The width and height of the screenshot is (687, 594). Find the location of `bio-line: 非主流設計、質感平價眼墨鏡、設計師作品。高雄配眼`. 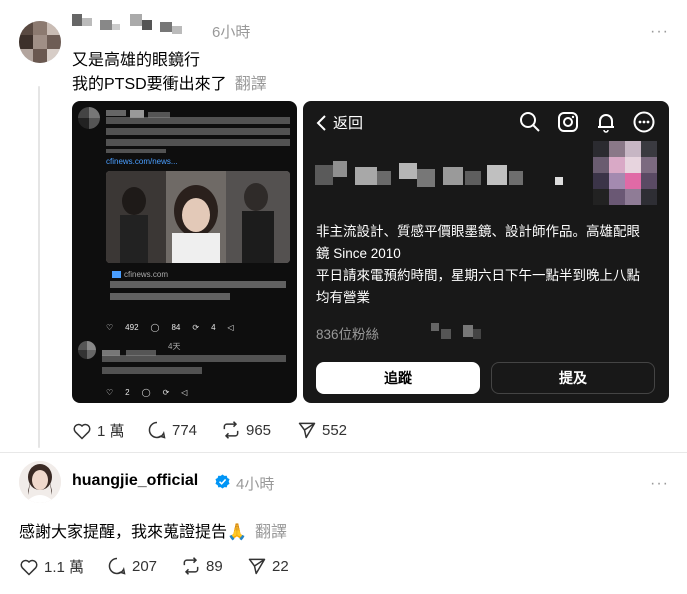

bio-line: 非主流設計、質感平價眼墨鏡、設計師作品。高雄配眼 is located at coordinates (478, 231).